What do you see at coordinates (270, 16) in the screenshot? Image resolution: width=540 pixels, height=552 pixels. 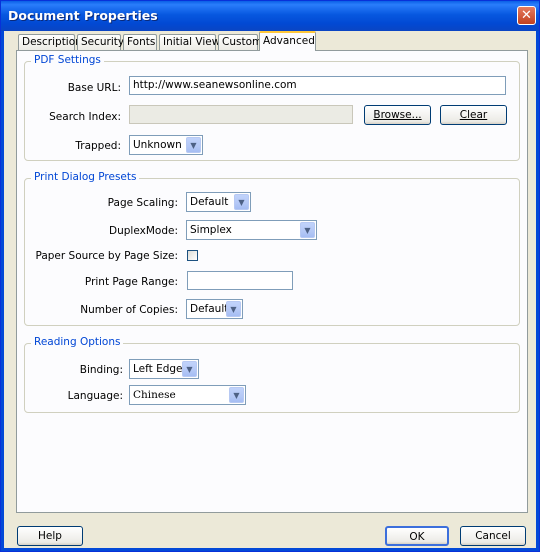 I see `title-bar: Document Properties ✕` at bounding box center [270, 16].